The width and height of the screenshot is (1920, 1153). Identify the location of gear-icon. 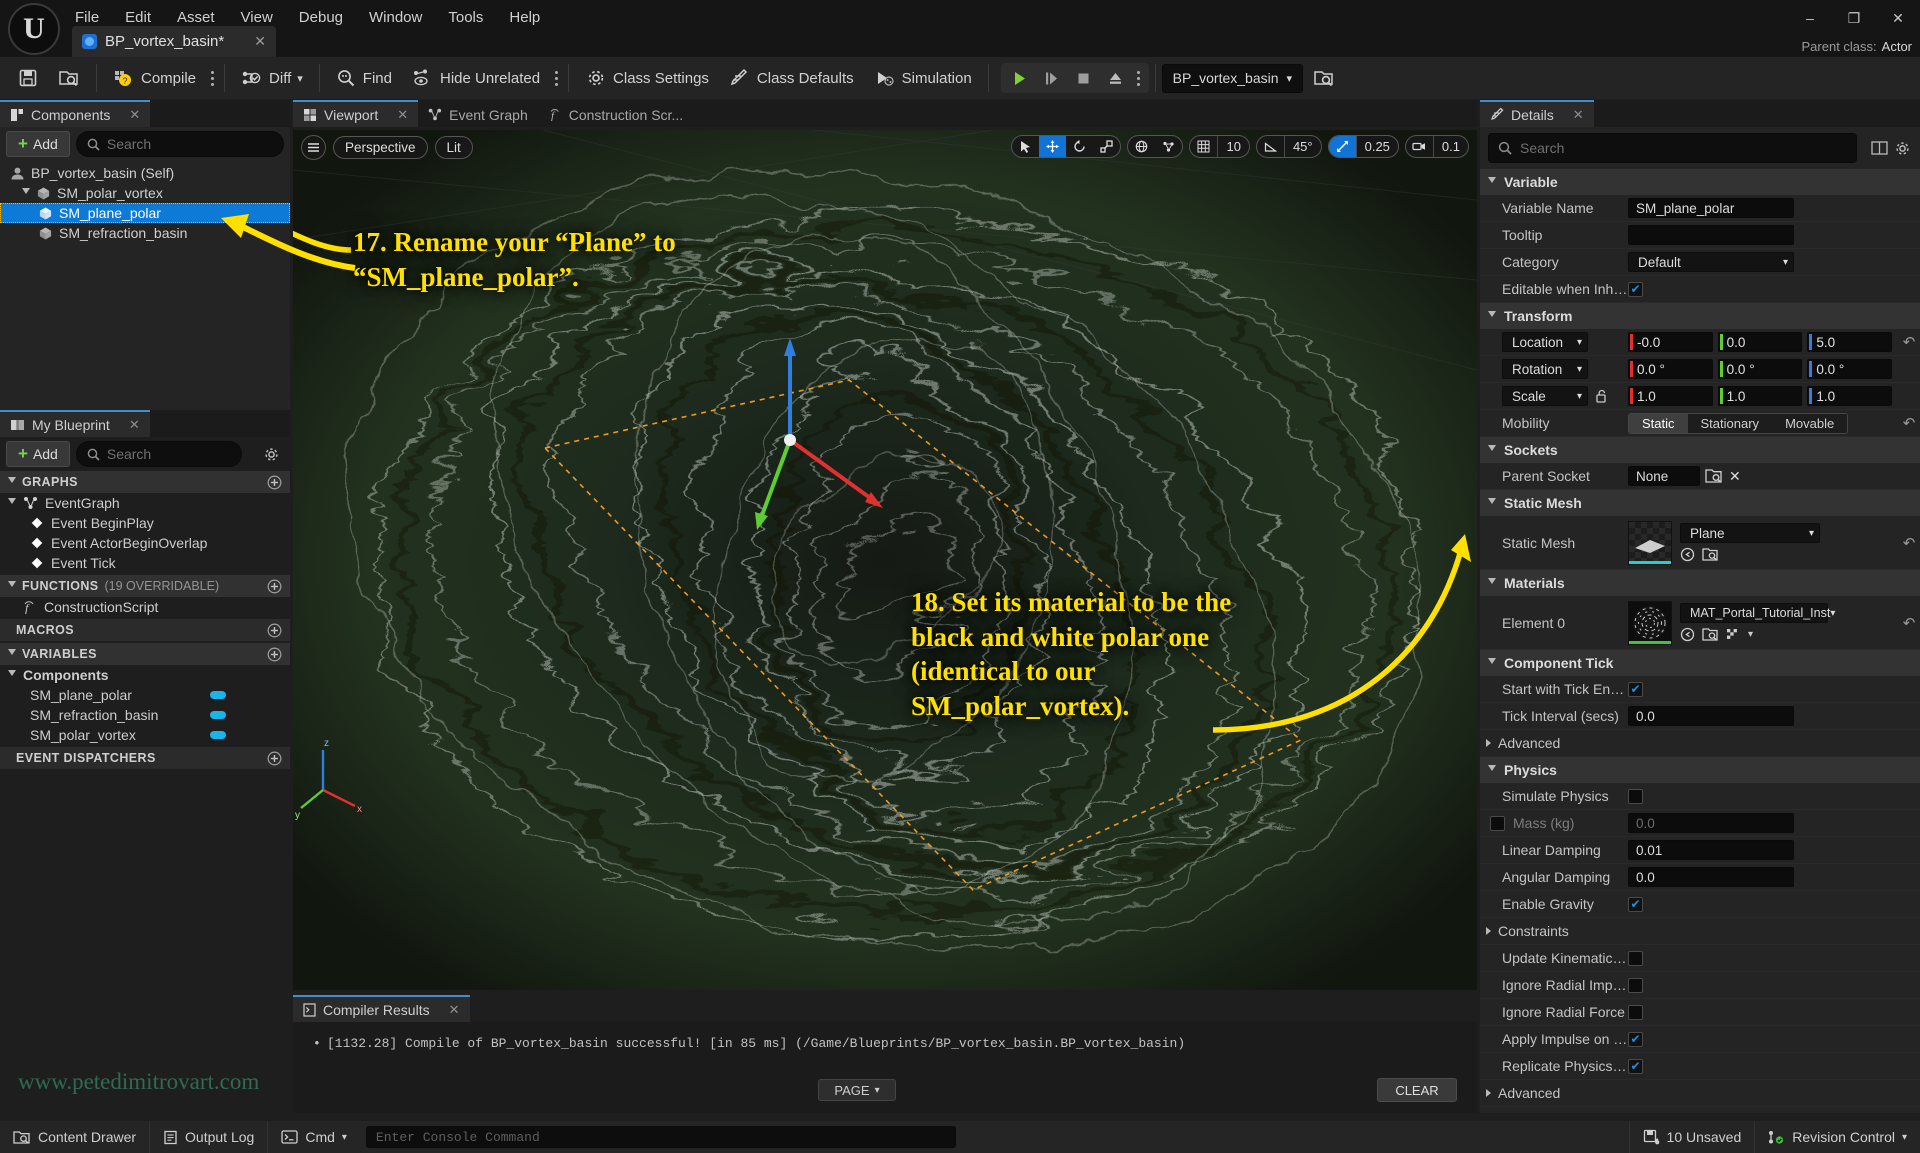
(1902, 148).